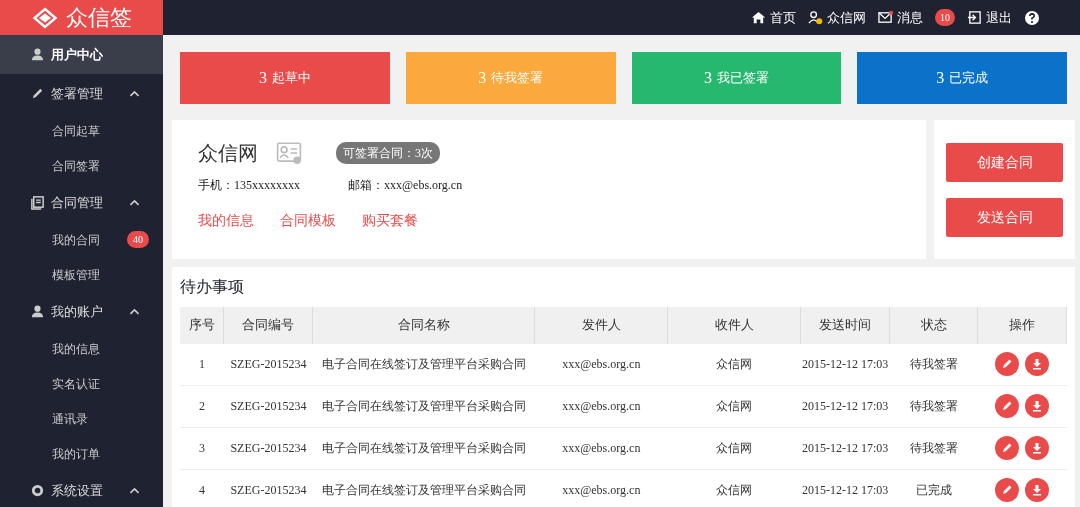 Image resolution: width=1080 pixels, height=507 pixels. Describe the element at coordinates (989, 17) in the screenshot. I see `nav-link-item: 退出` at that location.